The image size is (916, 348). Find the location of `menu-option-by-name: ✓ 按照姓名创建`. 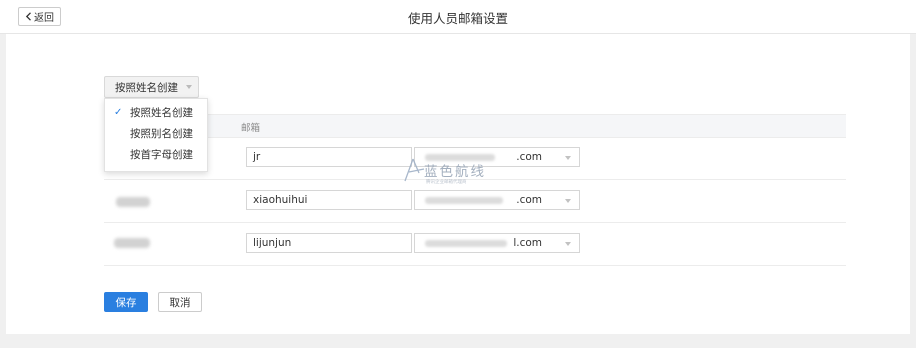

menu-option-by-name: ✓ 按照姓名创建 is located at coordinates (156, 113).